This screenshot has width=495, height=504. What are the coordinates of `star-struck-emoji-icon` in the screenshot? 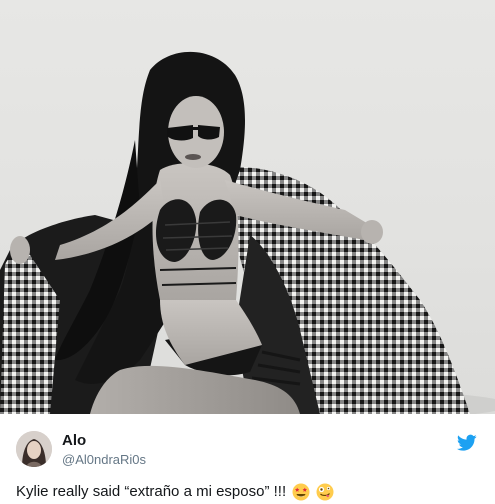 It's located at (301, 492).